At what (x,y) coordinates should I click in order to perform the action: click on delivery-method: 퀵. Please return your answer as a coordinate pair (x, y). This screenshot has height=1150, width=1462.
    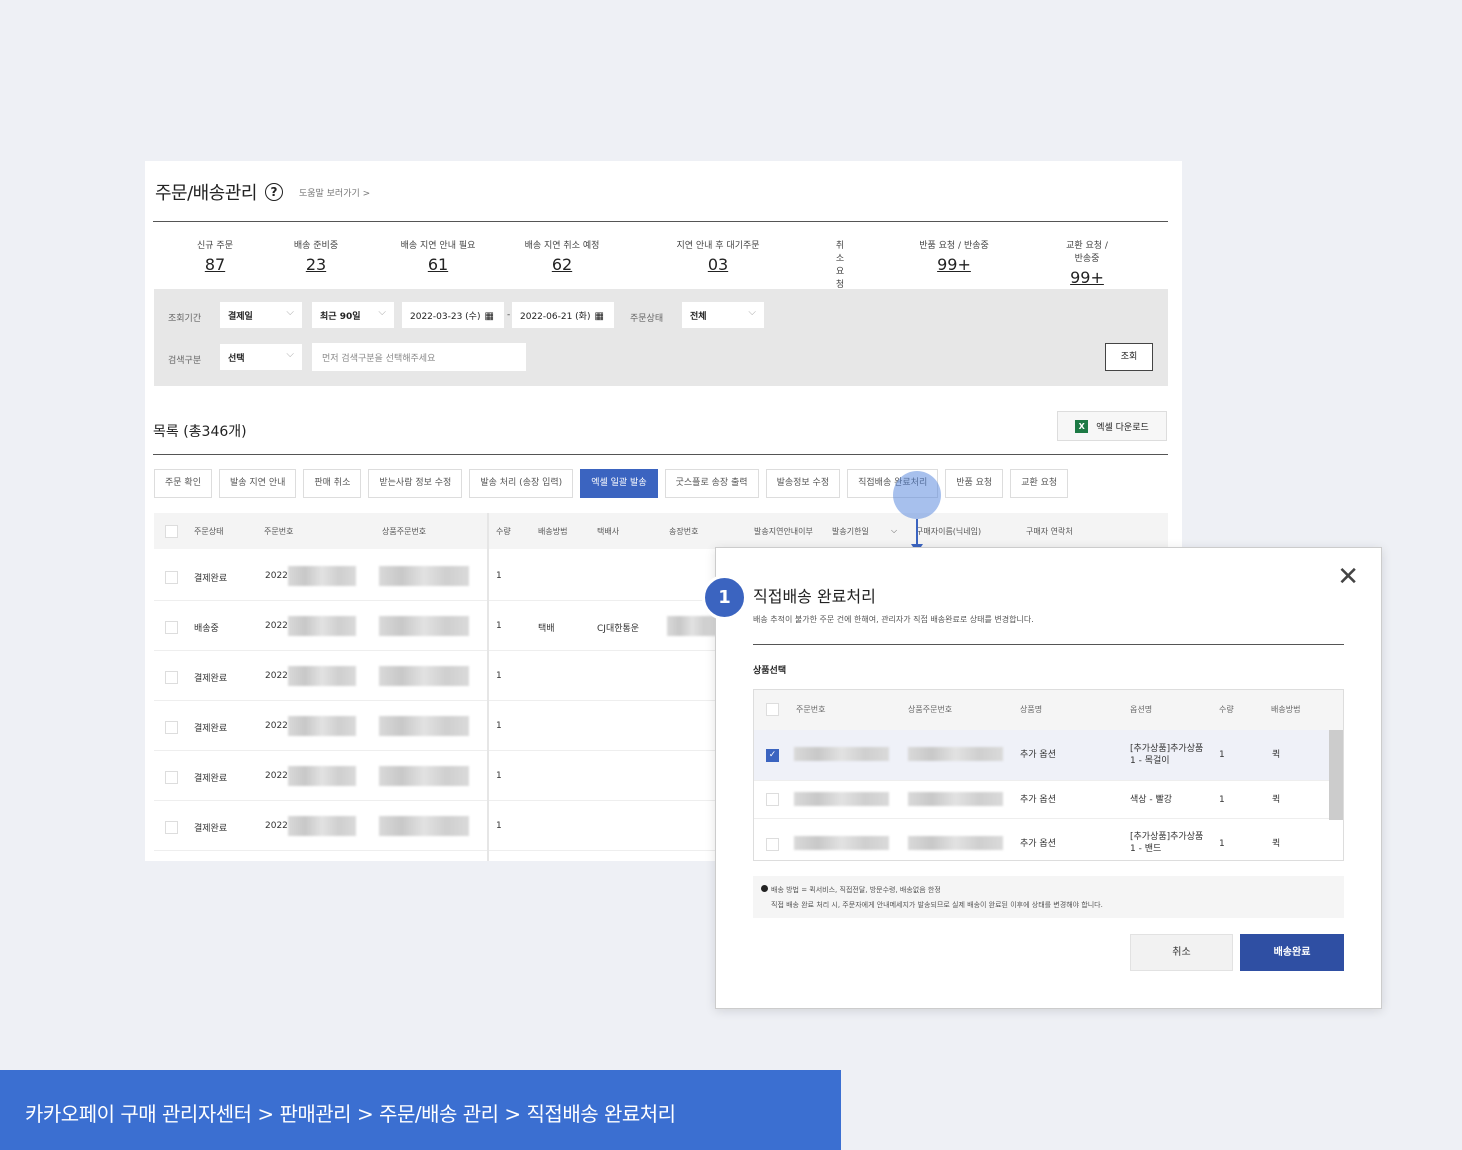
    Looking at the image, I should click on (1276, 800).